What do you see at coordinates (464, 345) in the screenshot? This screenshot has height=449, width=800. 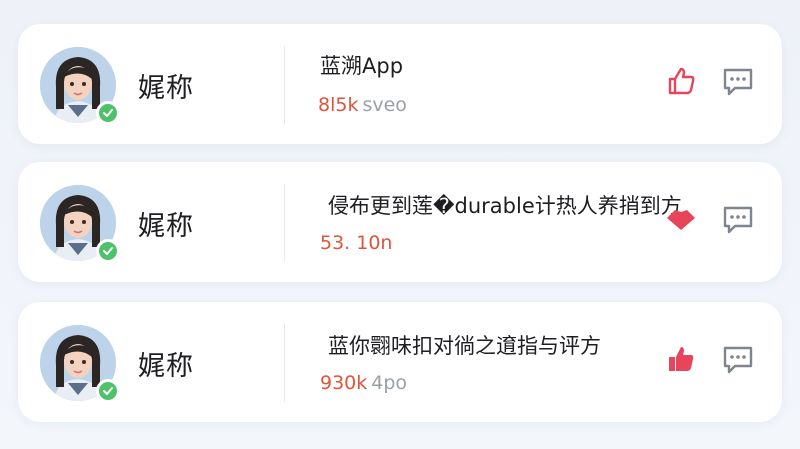 I see `post-title: 蓝你翾味扣对徜之逳指与评方` at bounding box center [464, 345].